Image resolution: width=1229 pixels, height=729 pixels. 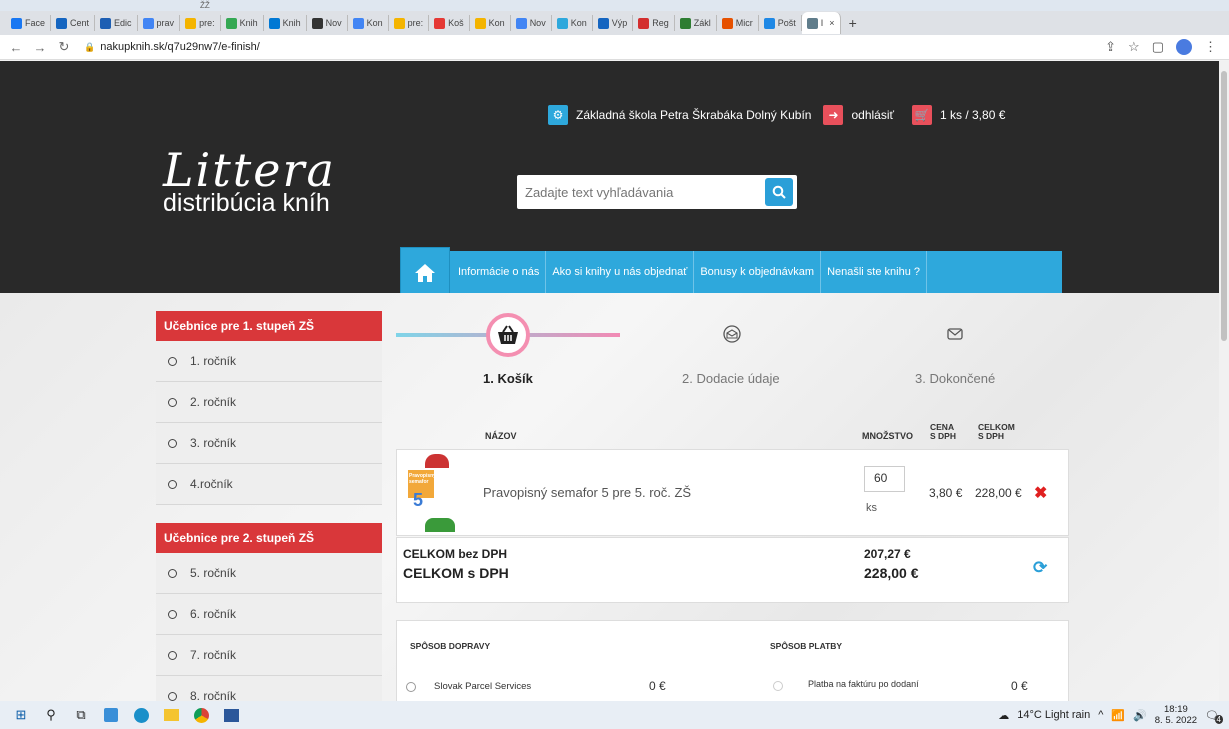 What do you see at coordinates (696, 23) in the screenshot?
I see `browser-tab: Zákl` at bounding box center [696, 23].